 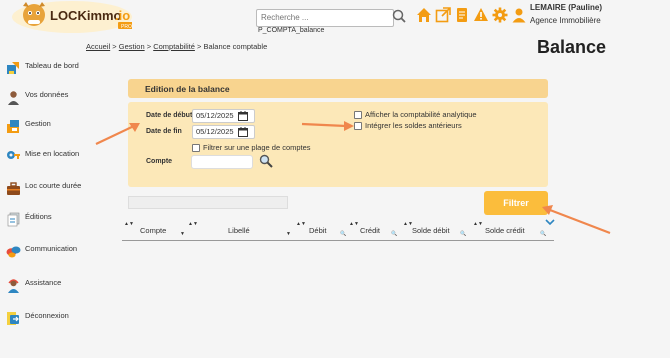 I want to click on svg-text: .io, so click(x=122, y=15).